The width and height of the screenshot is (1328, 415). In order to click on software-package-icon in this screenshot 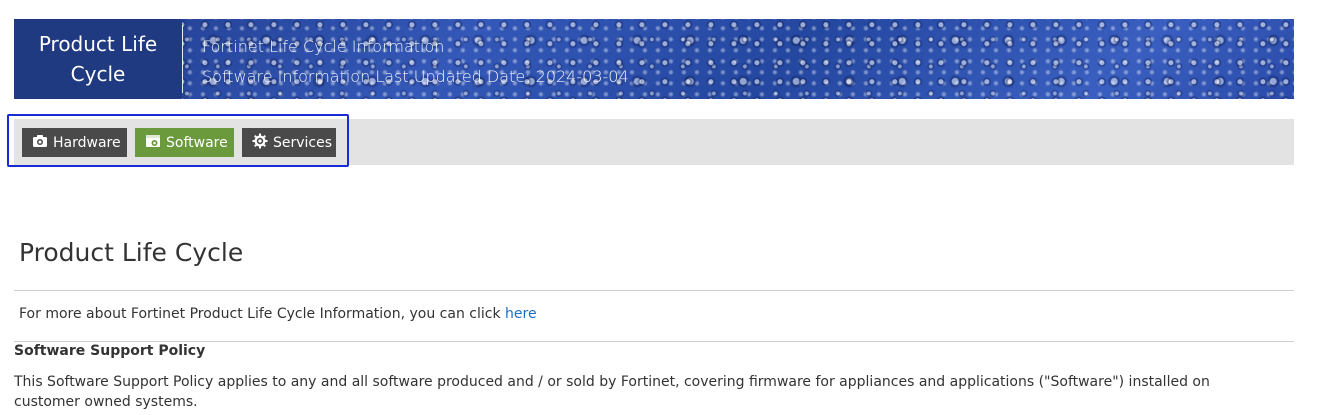, I will do `click(153, 143)`.